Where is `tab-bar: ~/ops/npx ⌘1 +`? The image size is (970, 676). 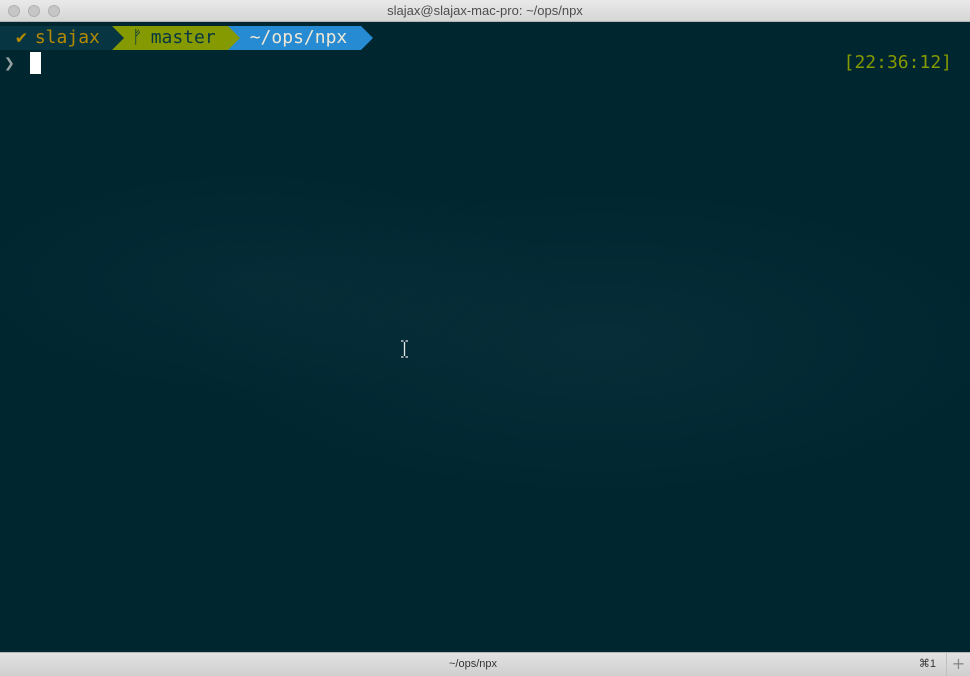
tab-bar: ~/ops/npx ⌘1 + is located at coordinates (485, 664).